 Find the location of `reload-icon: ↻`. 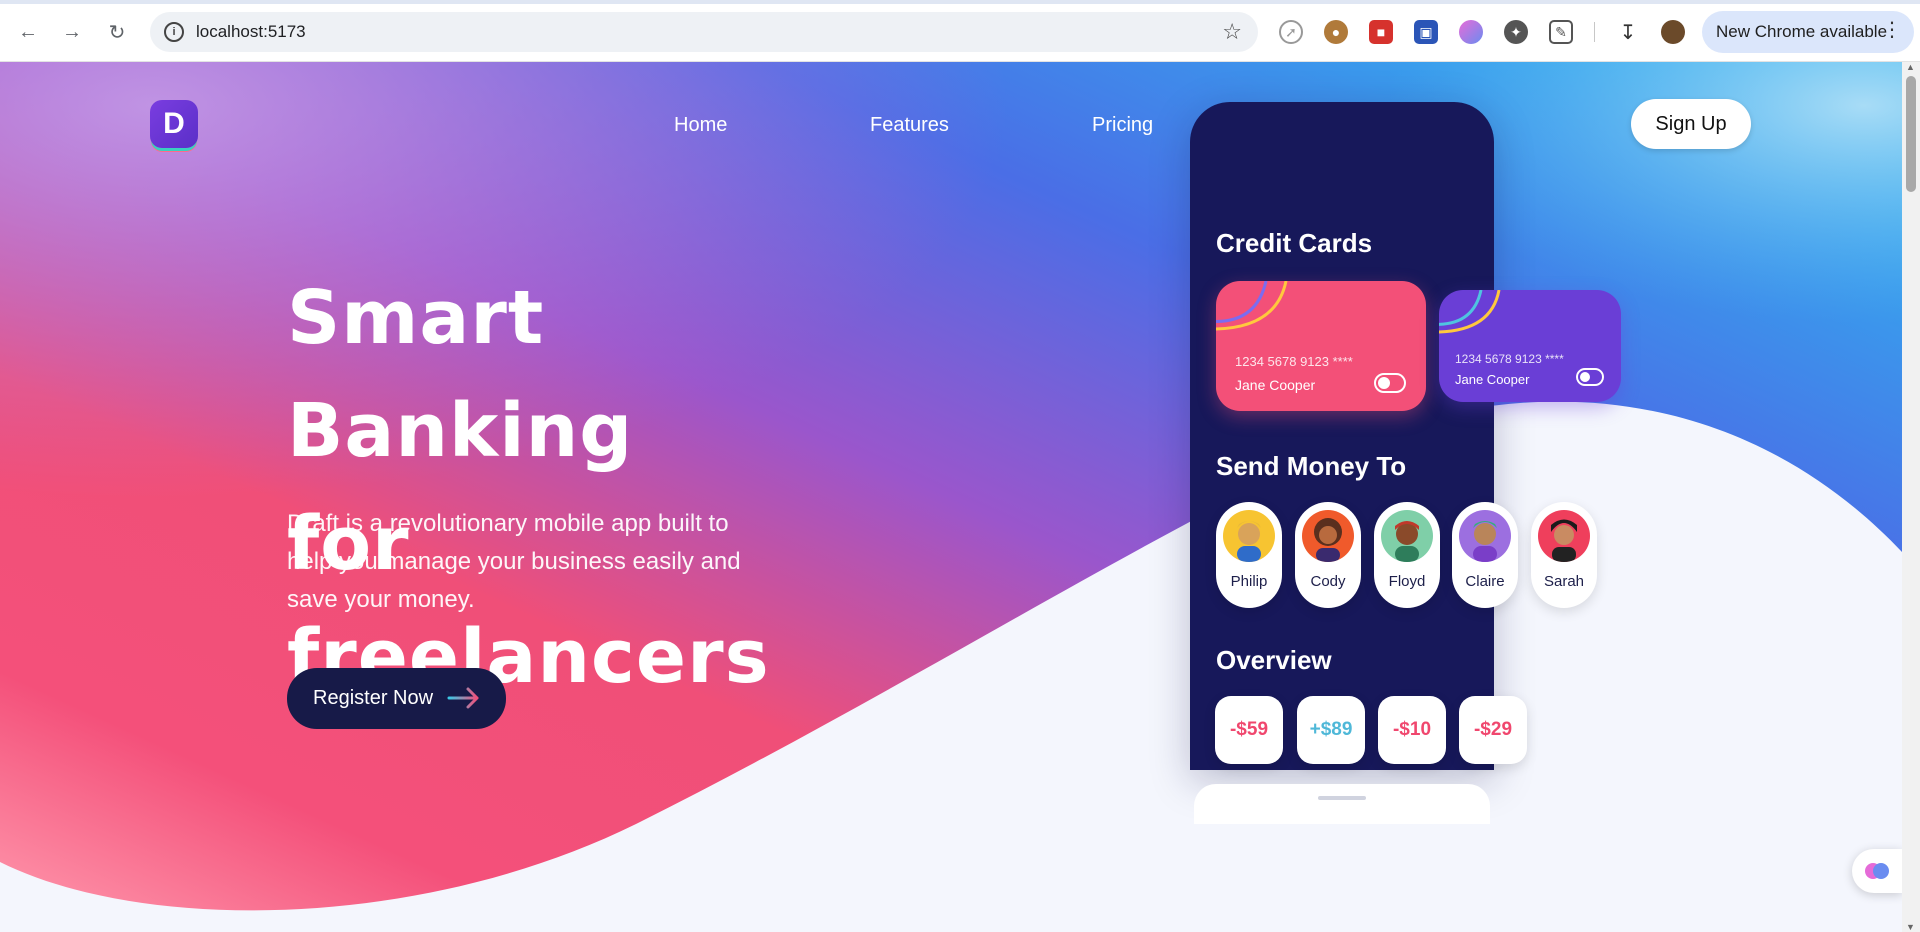

reload-icon: ↻ is located at coordinates (117, 32).